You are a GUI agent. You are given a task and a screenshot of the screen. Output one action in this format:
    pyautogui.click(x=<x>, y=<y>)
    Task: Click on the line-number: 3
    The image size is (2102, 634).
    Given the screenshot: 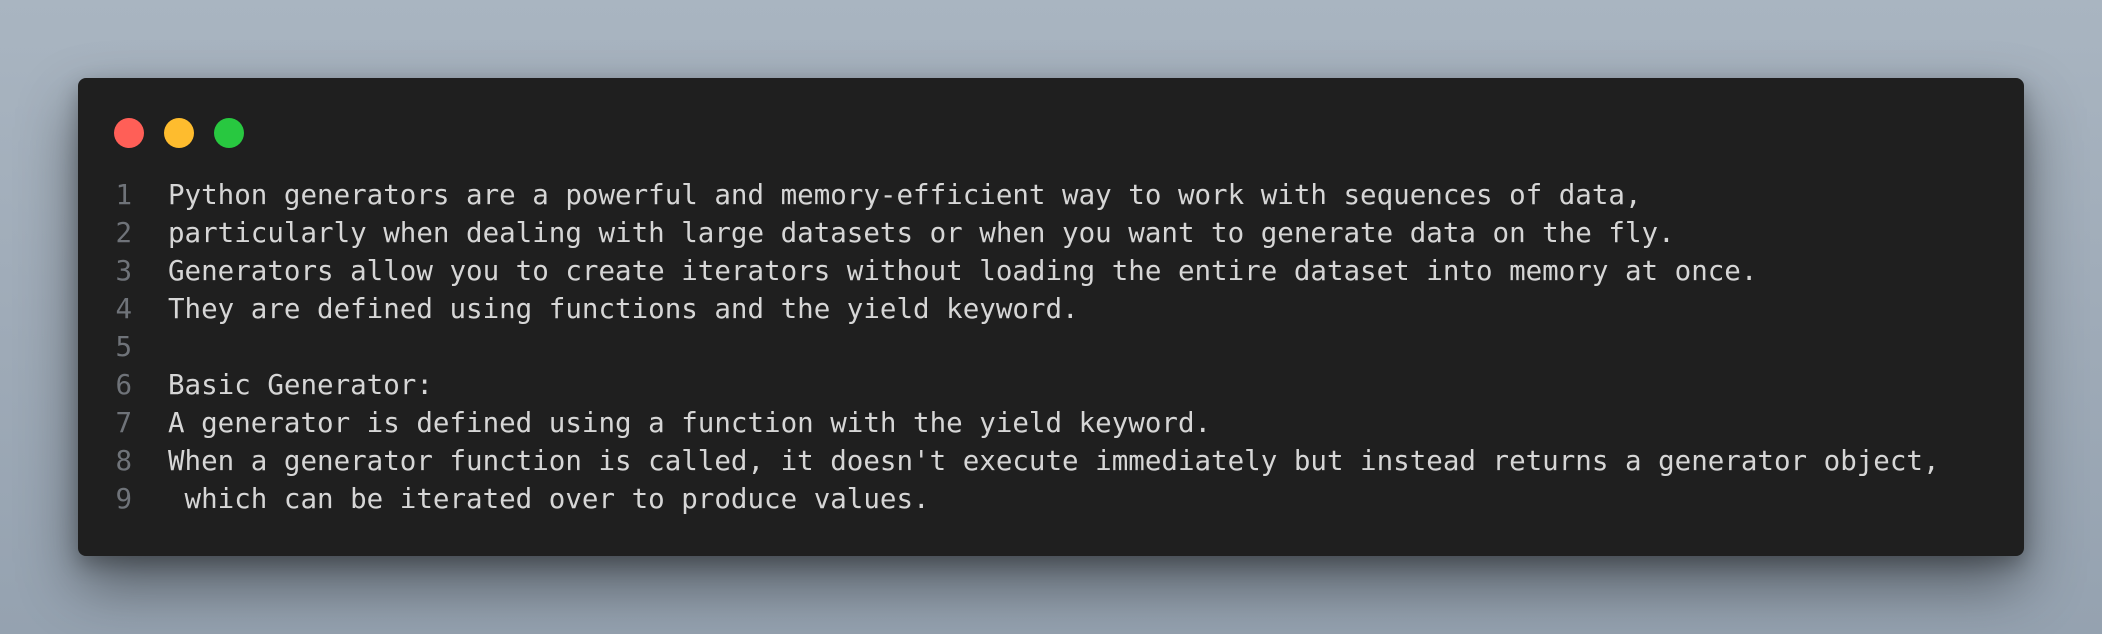 What is the action you would take?
    pyautogui.click(x=123, y=271)
    